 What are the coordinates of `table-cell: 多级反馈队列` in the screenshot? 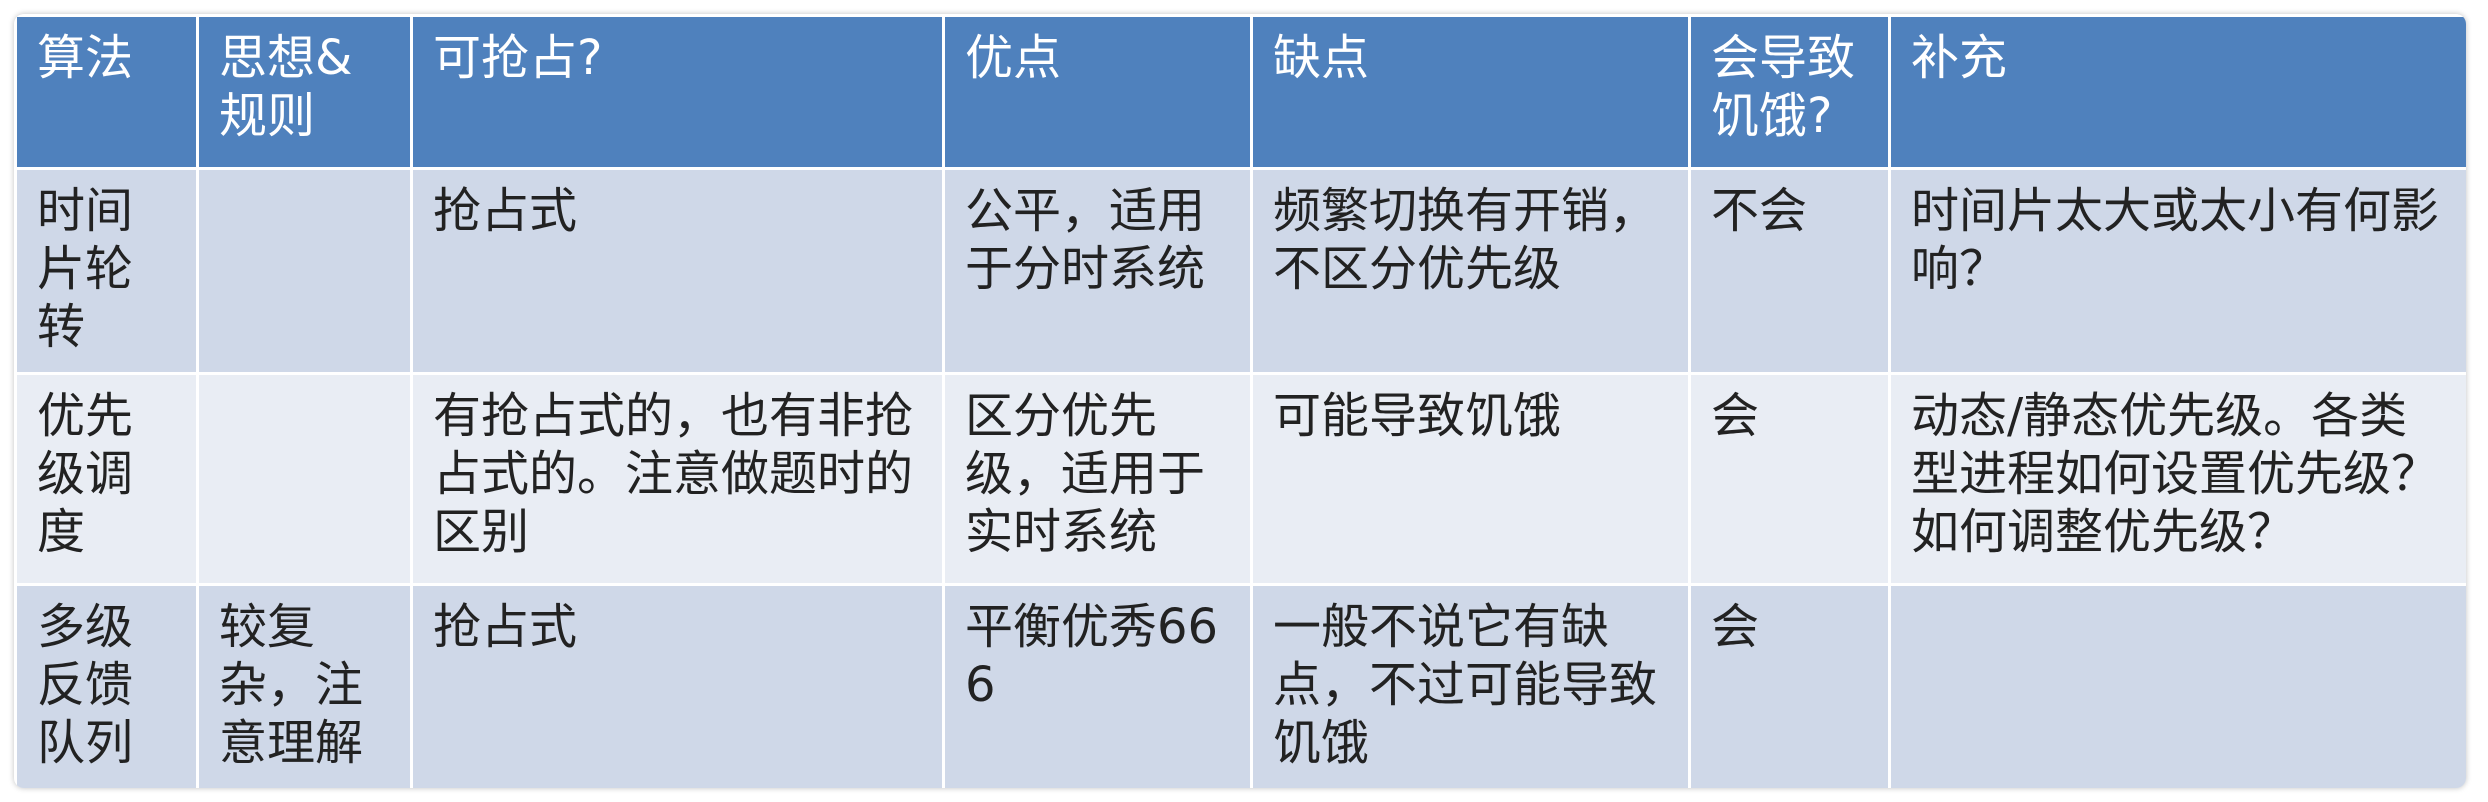 It's located at (106, 685).